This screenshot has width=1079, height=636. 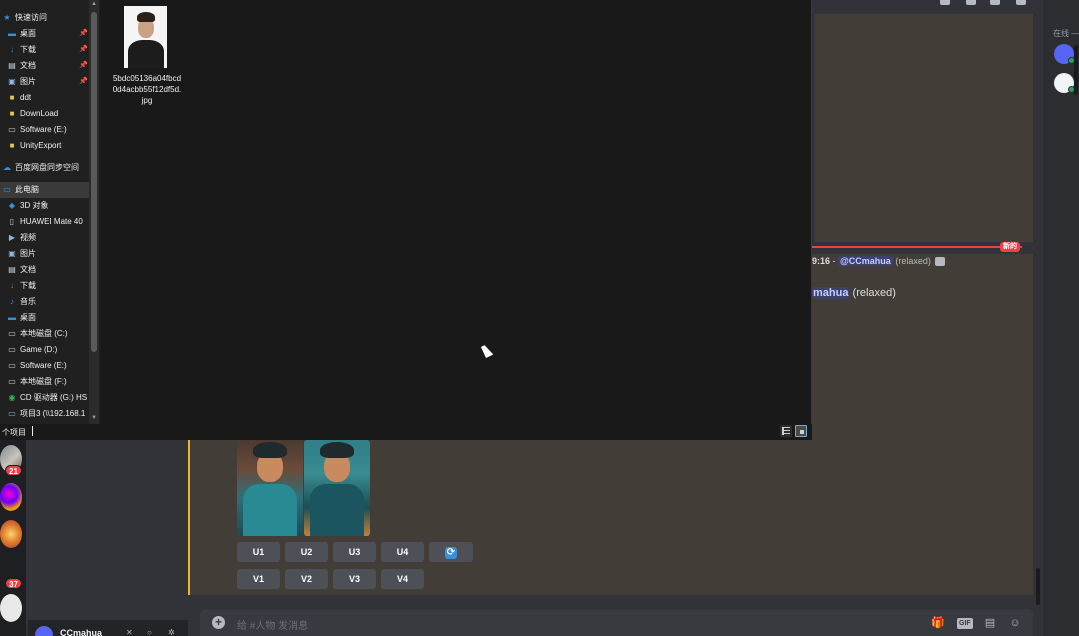 What do you see at coordinates (7, 189) in the screenshot?
I see `computer-icon: ▭` at bounding box center [7, 189].